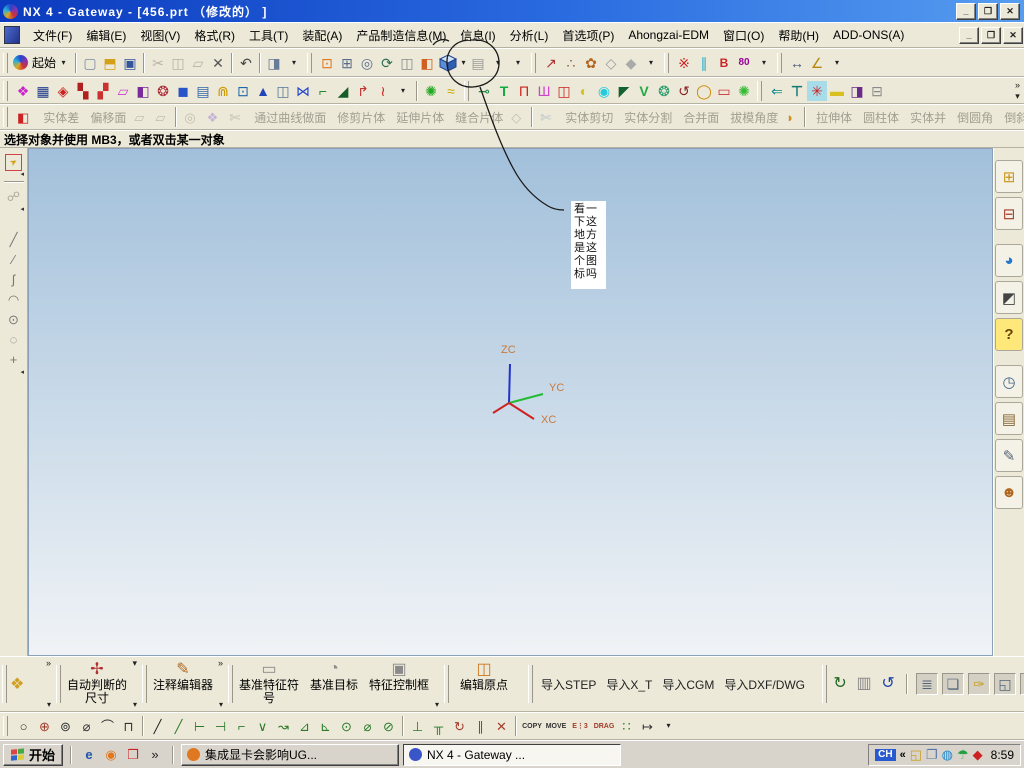  I want to click on menu-item: 文件(F), so click(52, 35).